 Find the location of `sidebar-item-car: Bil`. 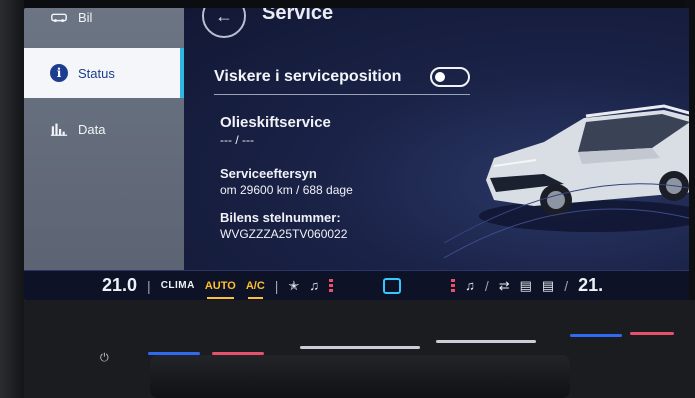

sidebar-item-car: Bil is located at coordinates (104, 25).